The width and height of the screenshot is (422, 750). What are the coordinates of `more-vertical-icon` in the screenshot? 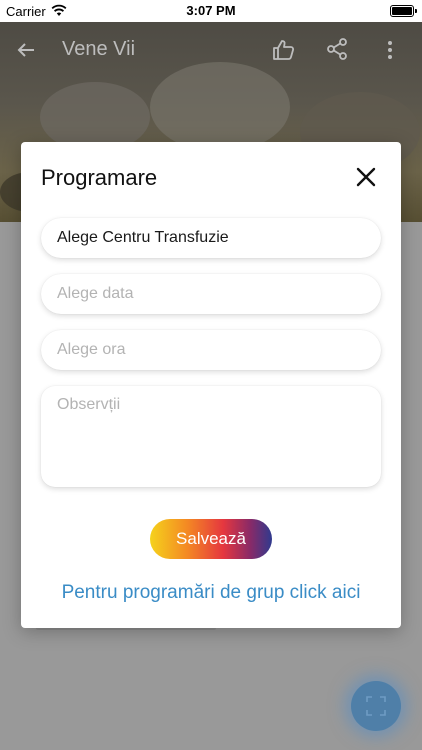 It's located at (390, 50).